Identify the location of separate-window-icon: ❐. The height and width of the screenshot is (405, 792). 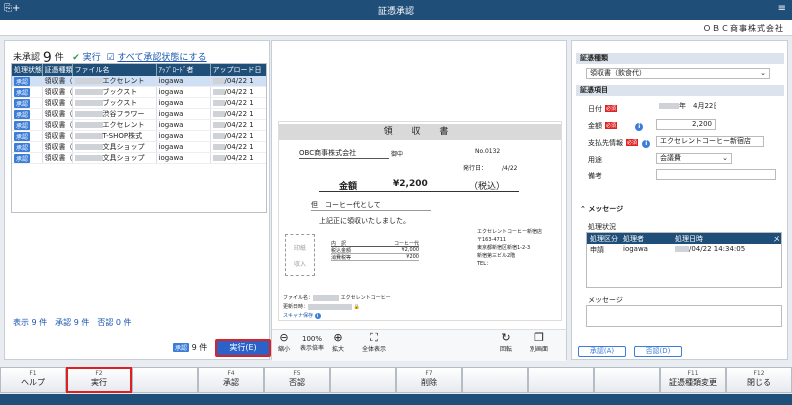
(539, 337).